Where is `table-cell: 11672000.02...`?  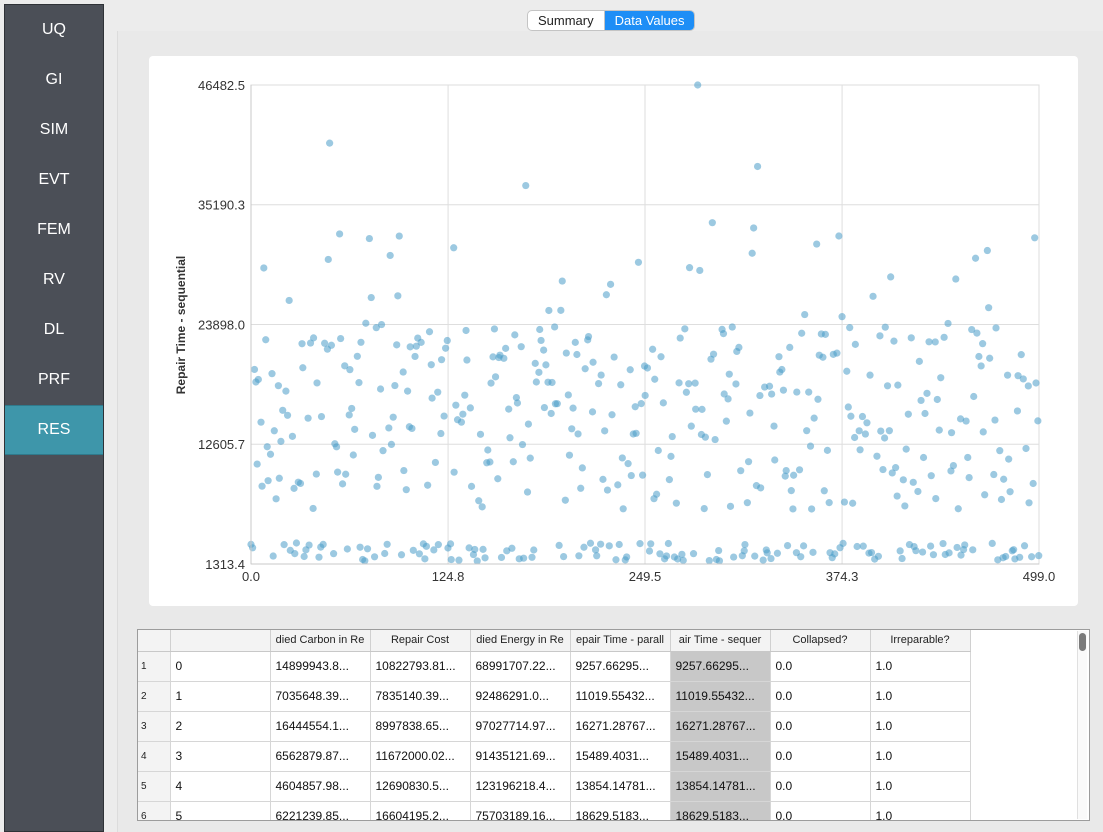 table-cell: 11672000.02... is located at coordinates (420, 756).